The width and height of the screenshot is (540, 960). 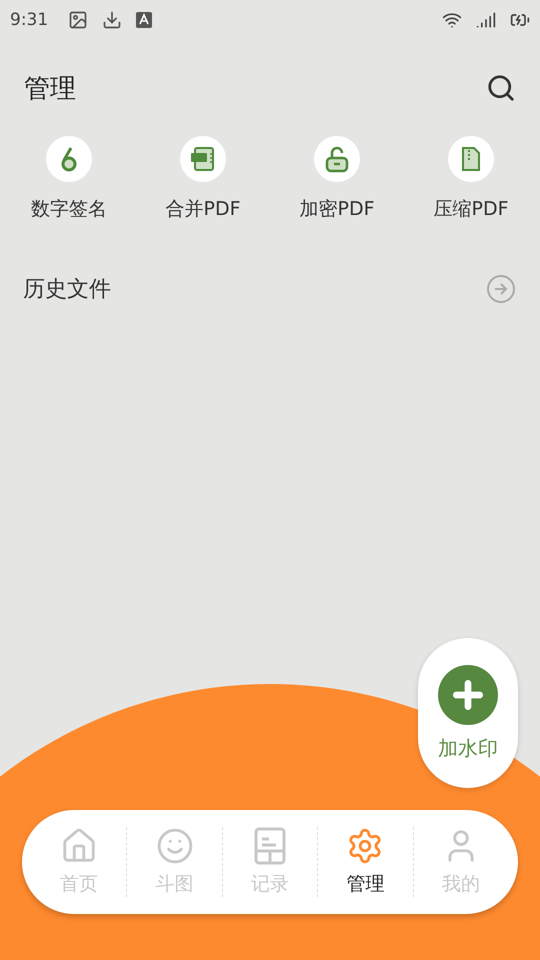 I want to click on tool-button: 加密PDF, so click(x=337, y=179).